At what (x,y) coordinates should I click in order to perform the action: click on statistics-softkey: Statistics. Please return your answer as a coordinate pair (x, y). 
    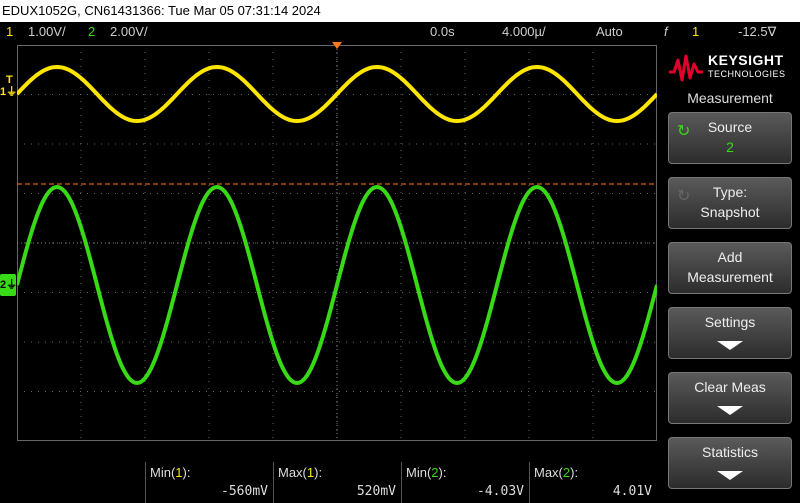
    Looking at the image, I should click on (730, 463).